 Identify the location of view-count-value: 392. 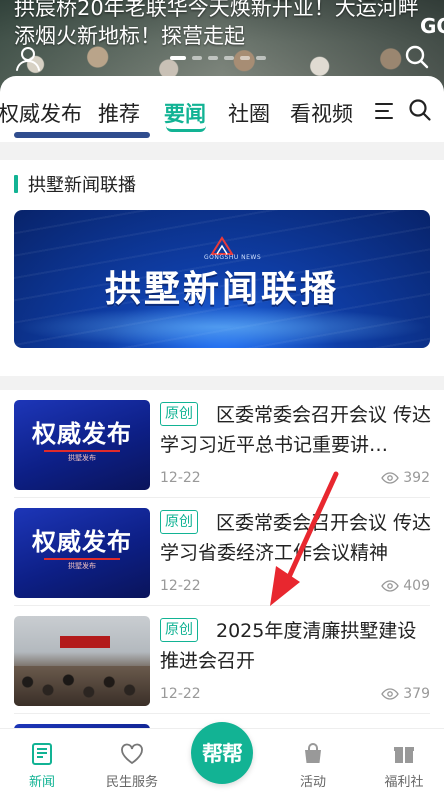
(416, 478).